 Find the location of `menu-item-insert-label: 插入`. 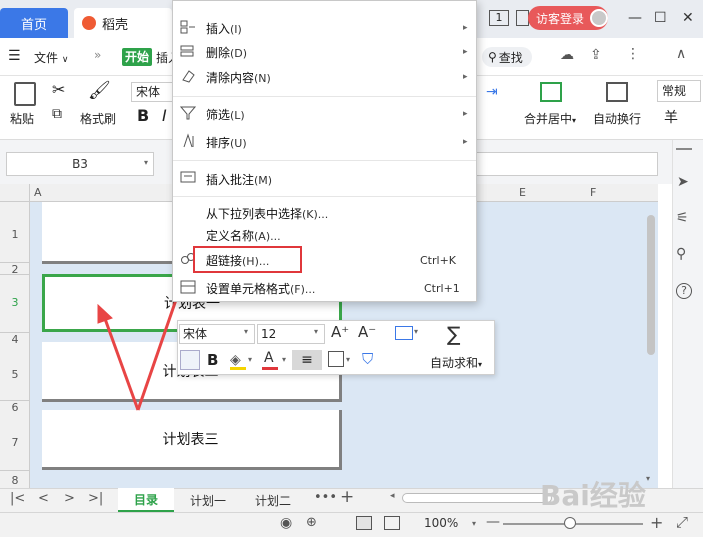

menu-item-insert-label: 插入 is located at coordinates (218, 29).